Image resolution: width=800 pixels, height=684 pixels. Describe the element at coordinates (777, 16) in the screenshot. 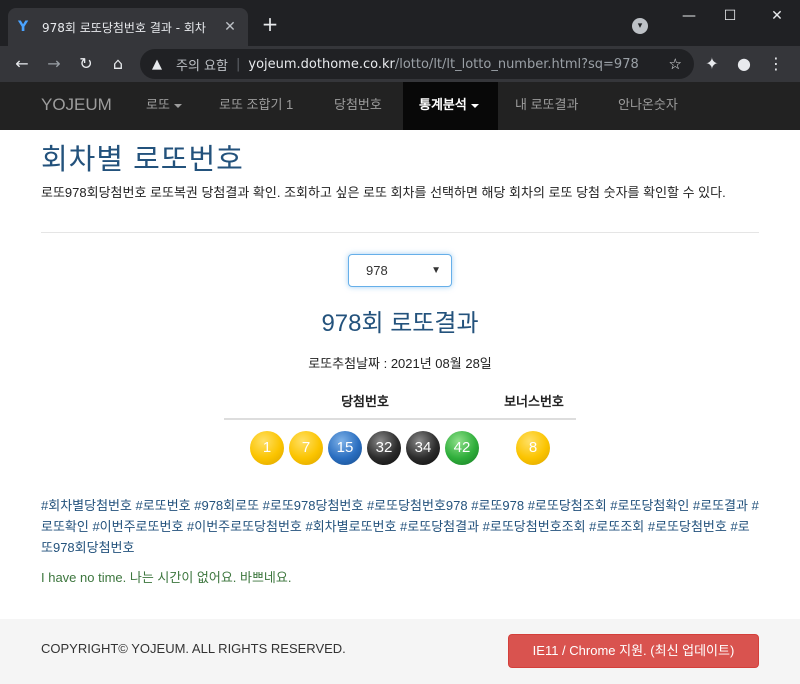

I see `window-close-icon: ✕` at that location.